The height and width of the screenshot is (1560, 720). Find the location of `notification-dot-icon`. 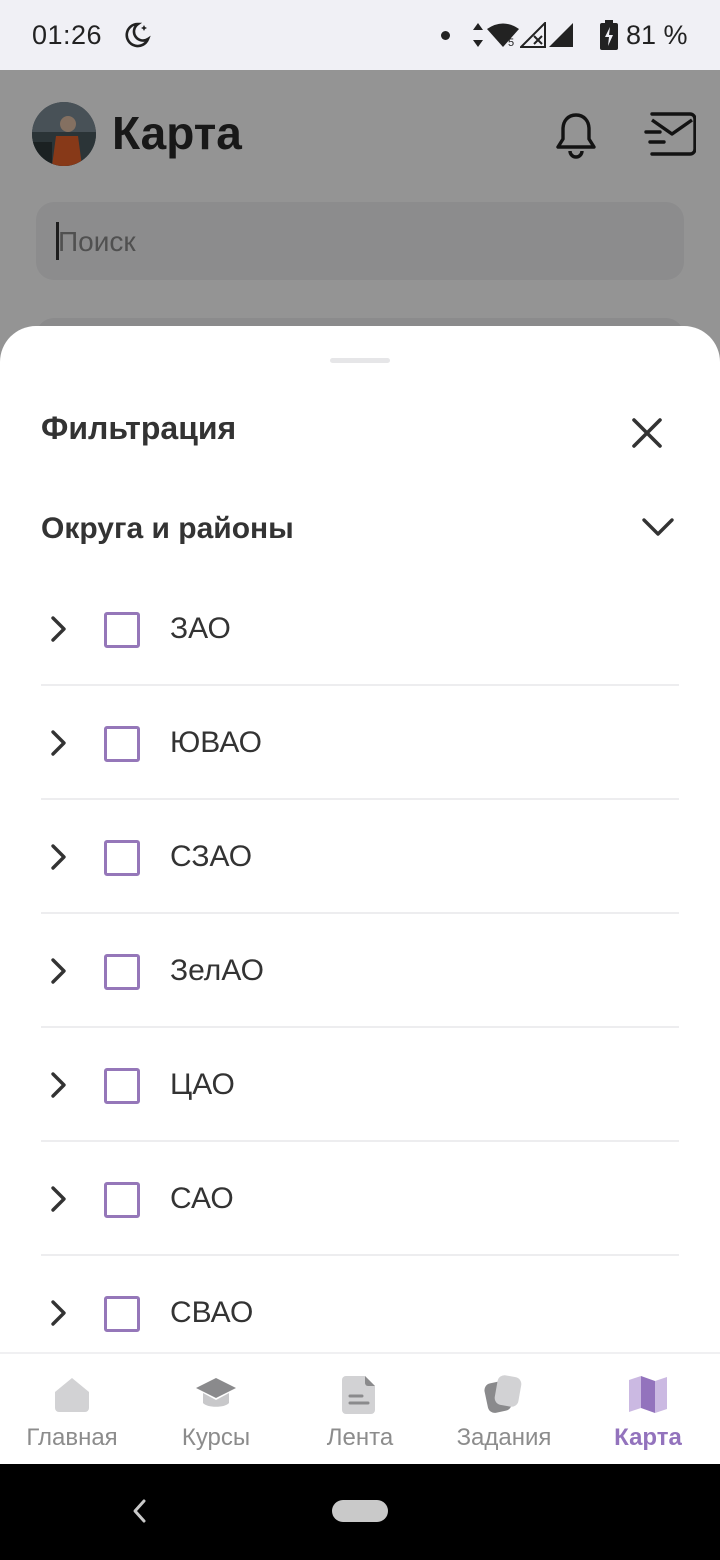

notification-dot-icon is located at coordinates (445, 35).